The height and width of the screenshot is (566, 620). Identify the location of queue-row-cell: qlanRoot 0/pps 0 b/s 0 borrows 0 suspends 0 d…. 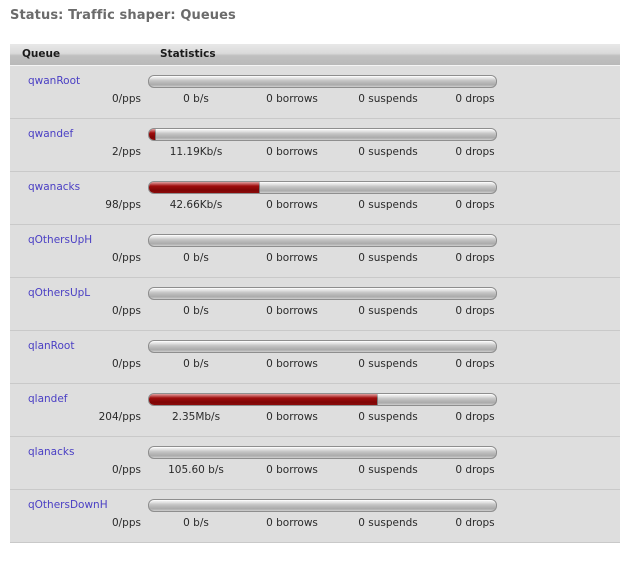
(315, 356).